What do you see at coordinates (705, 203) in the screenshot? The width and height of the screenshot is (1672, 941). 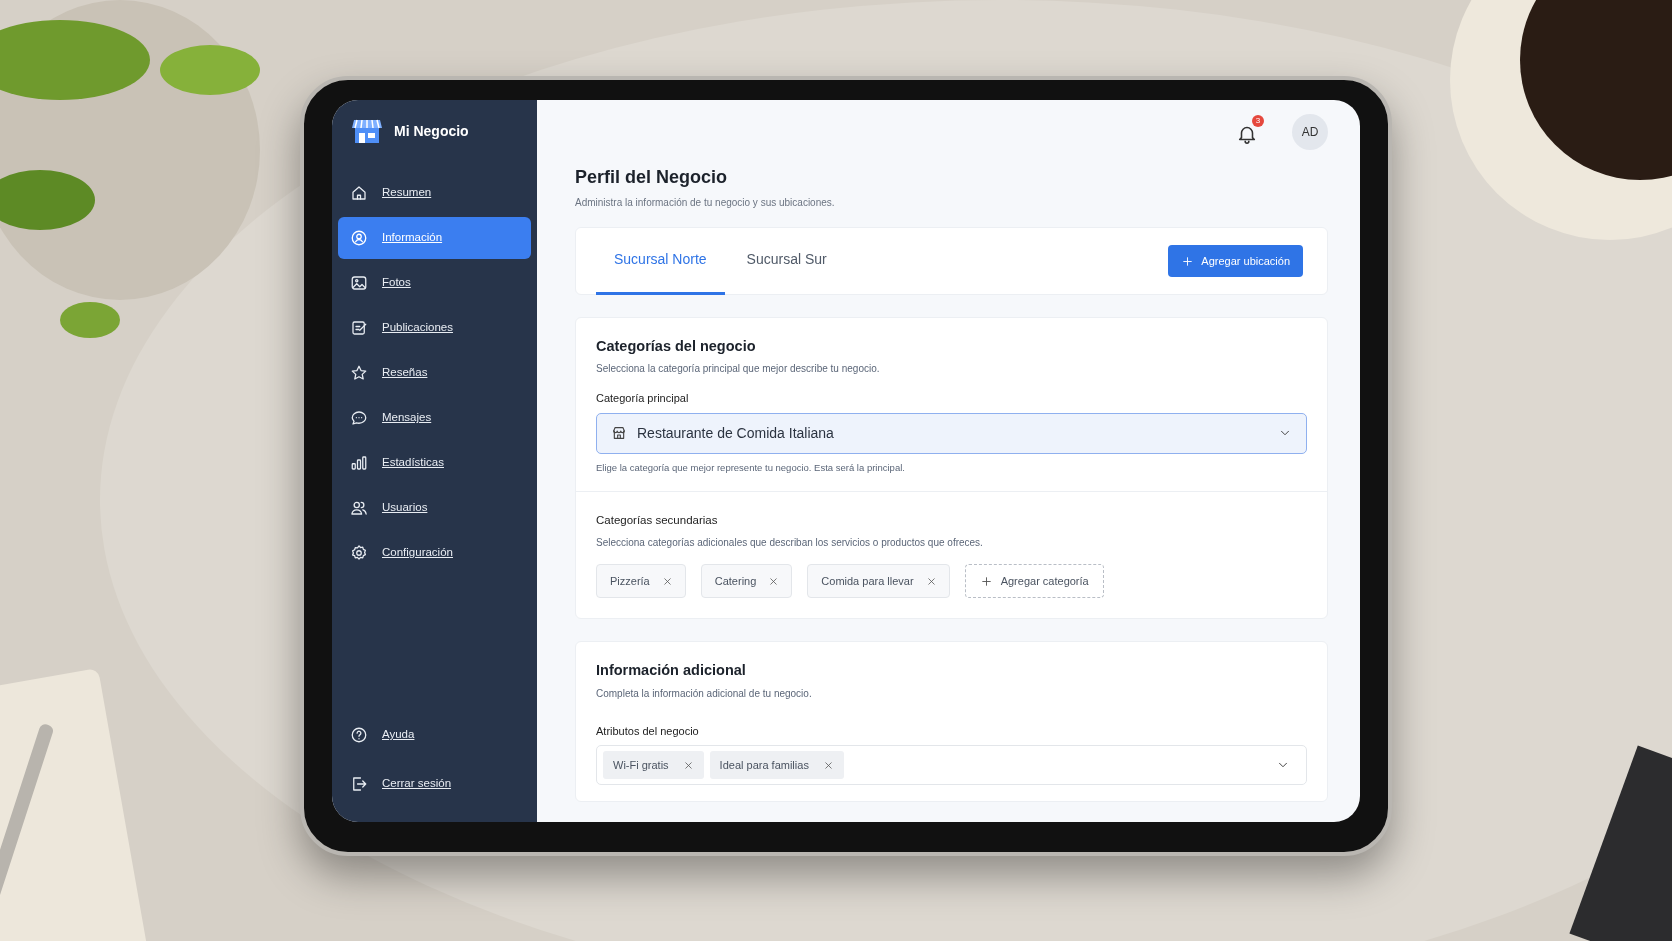 I see `page-subtitle: Administra la información de tu negocio y sus ubicaciones.` at bounding box center [705, 203].